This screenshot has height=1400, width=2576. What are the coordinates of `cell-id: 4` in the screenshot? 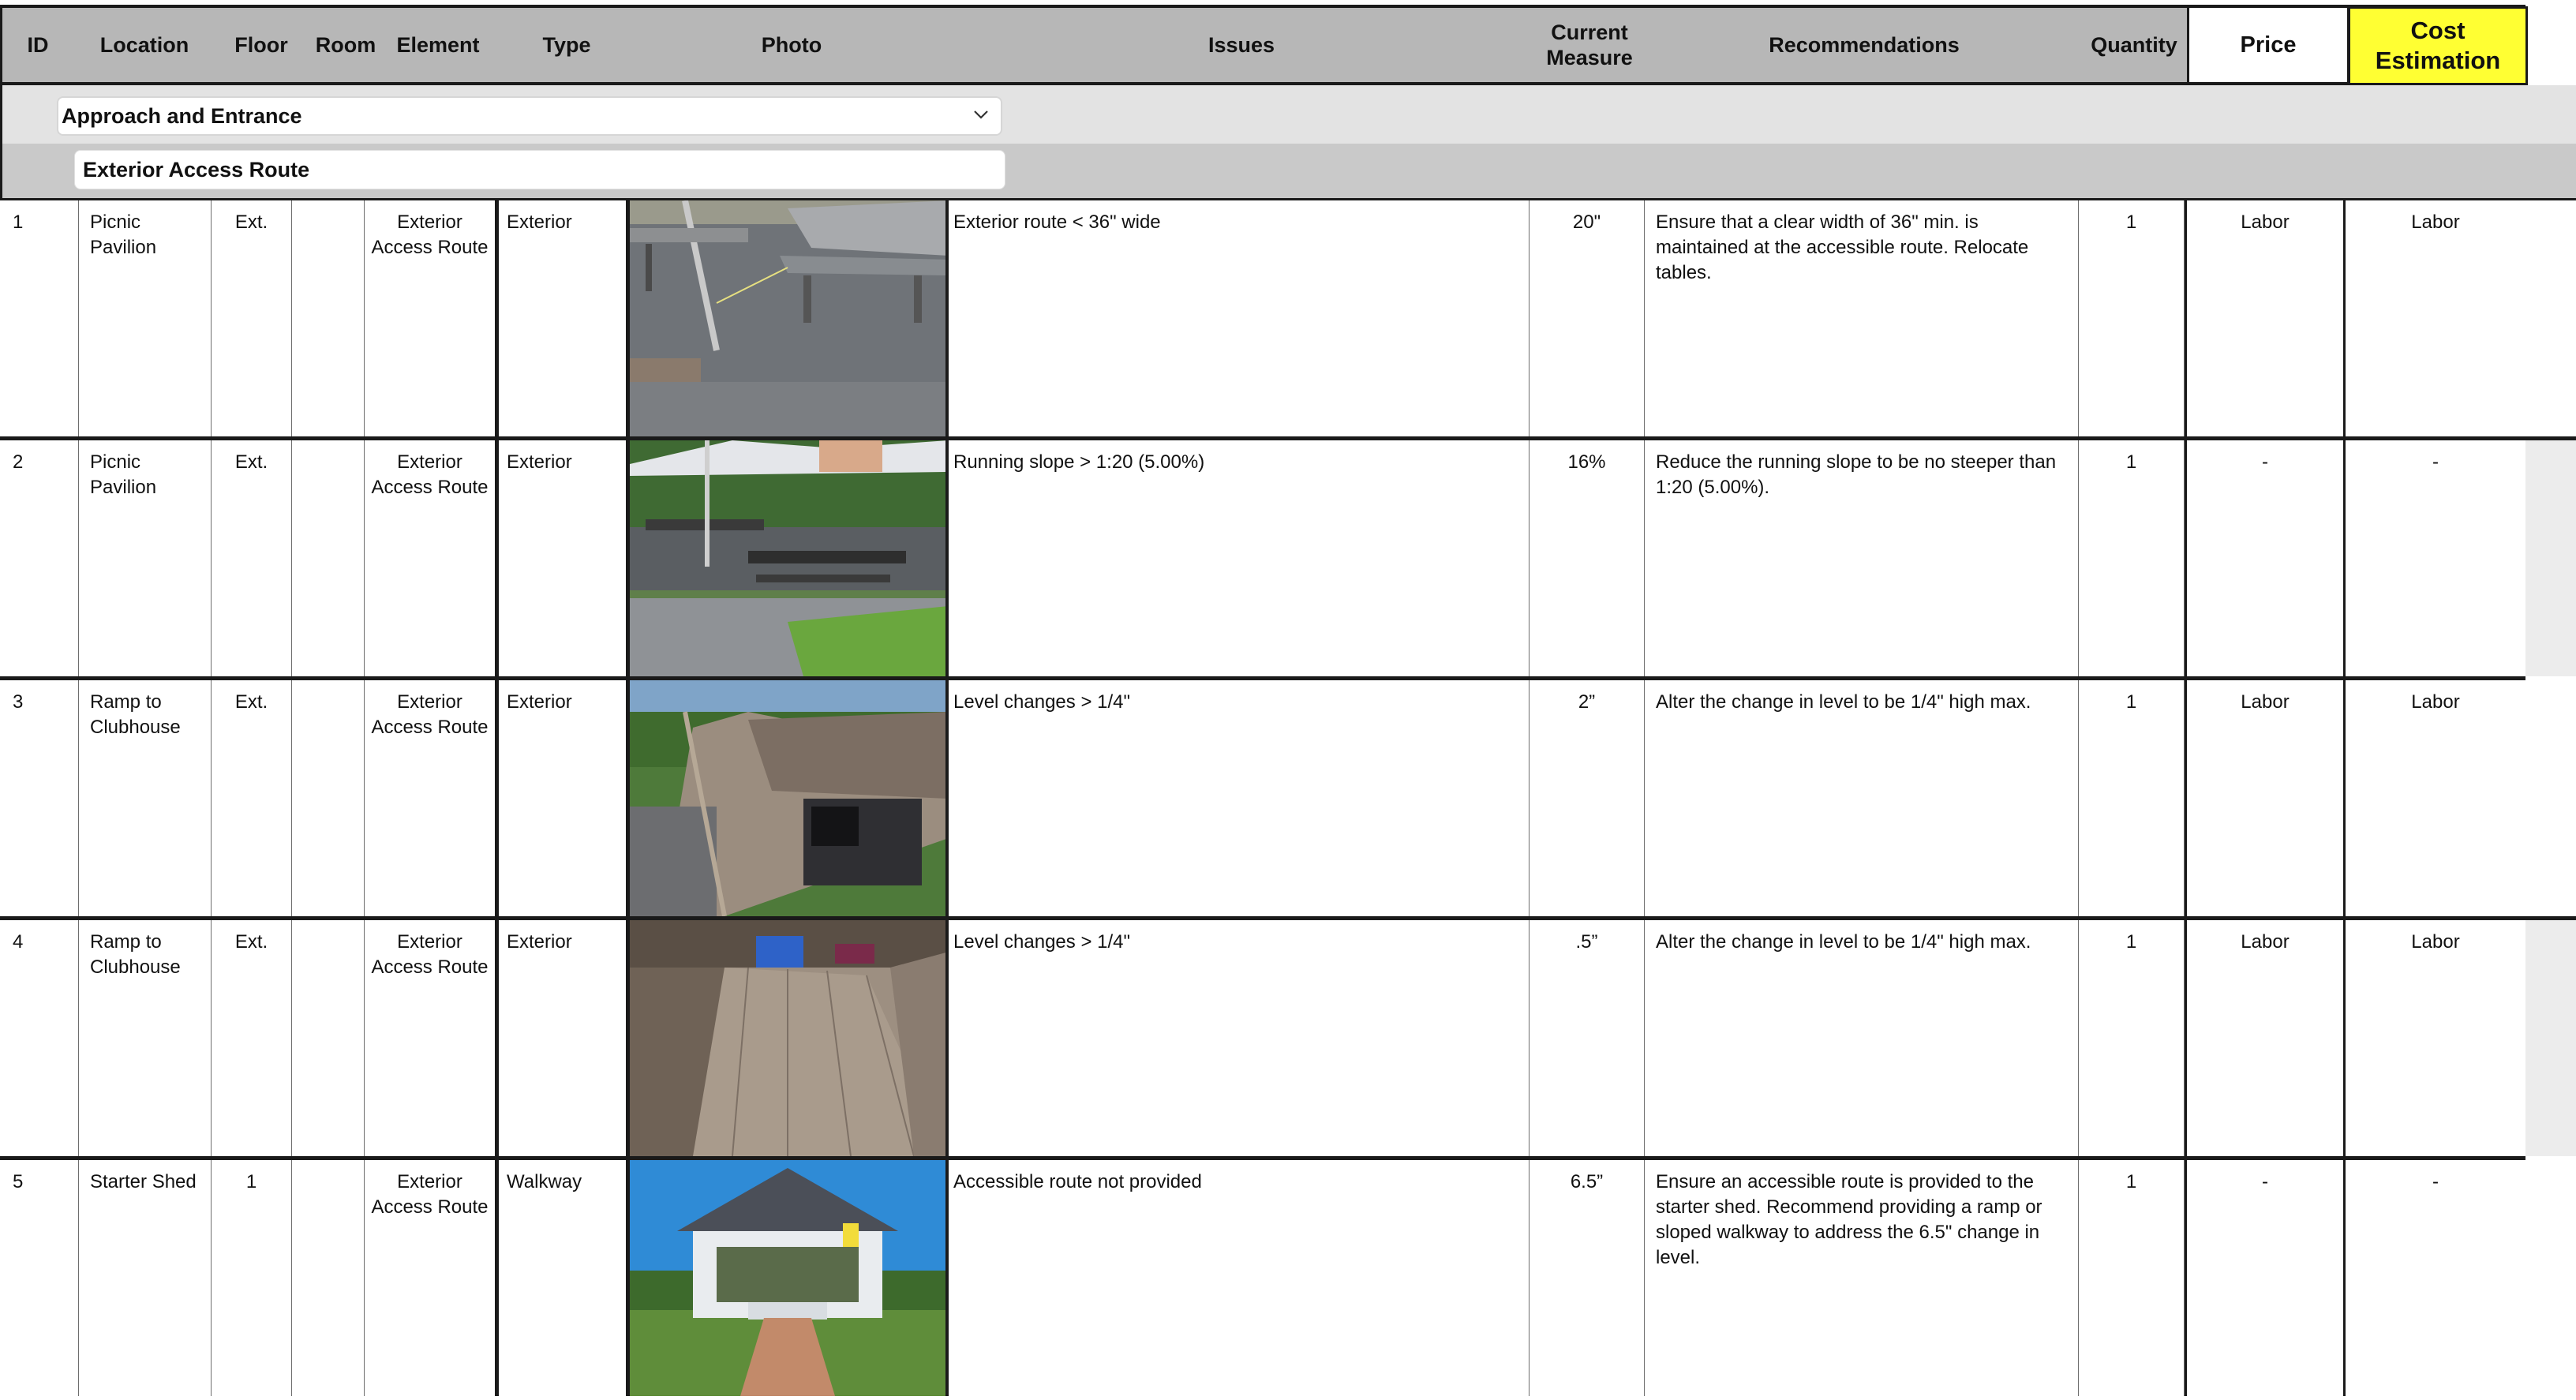 It's located at (39, 1038).